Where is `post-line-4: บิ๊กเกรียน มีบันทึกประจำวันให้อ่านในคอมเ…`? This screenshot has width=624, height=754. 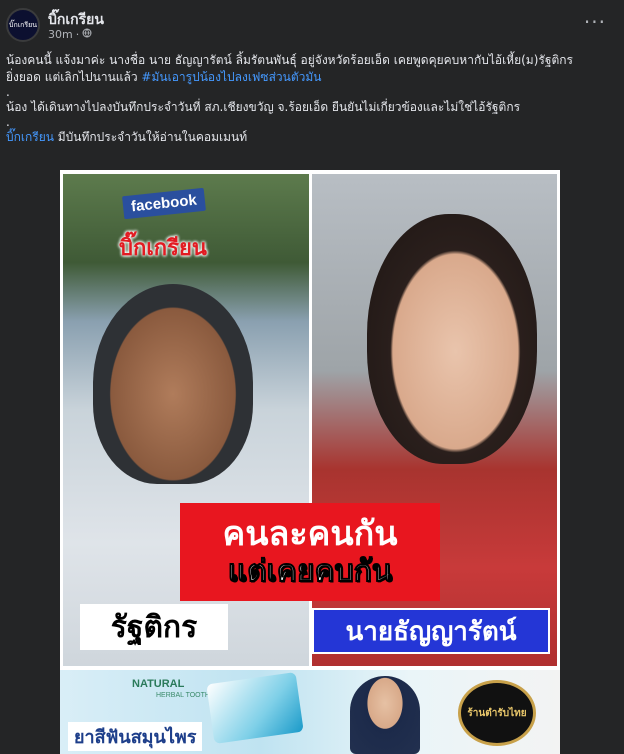 post-line-4: บิ๊กเกรียน มีบันทึกประจำวันให้อ่านในคอมเ… is located at coordinates (312, 137).